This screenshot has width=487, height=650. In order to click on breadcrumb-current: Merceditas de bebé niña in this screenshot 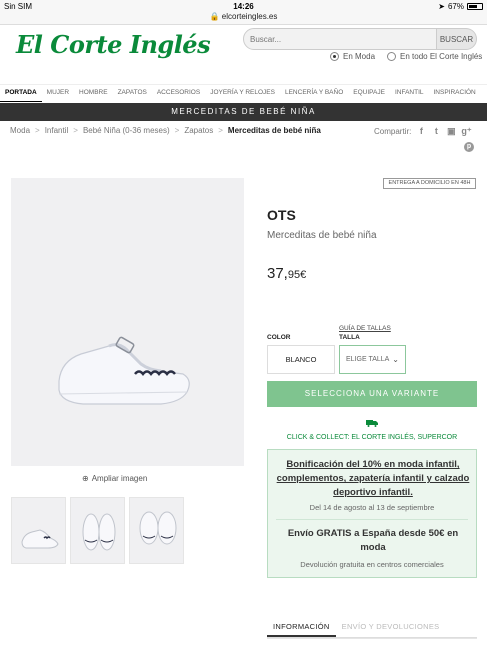, I will do `click(274, 130)`.